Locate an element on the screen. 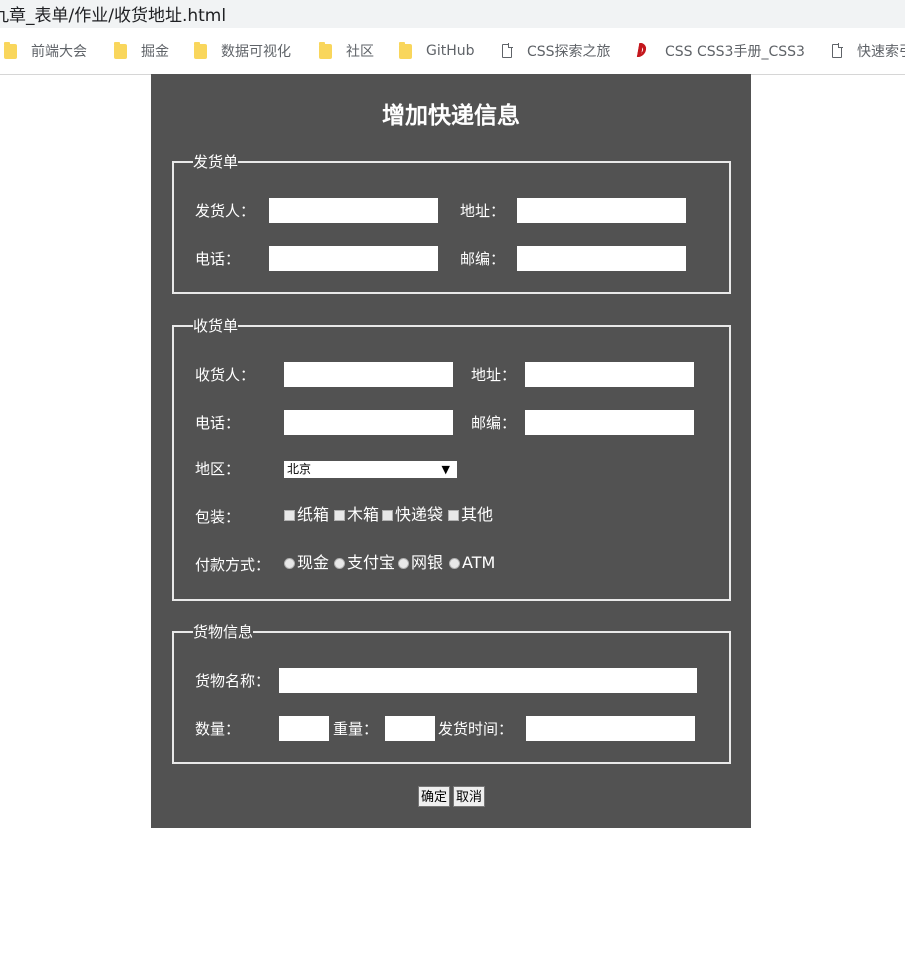  bookmark-label: 掘金 is located at coordinates (155, 52).